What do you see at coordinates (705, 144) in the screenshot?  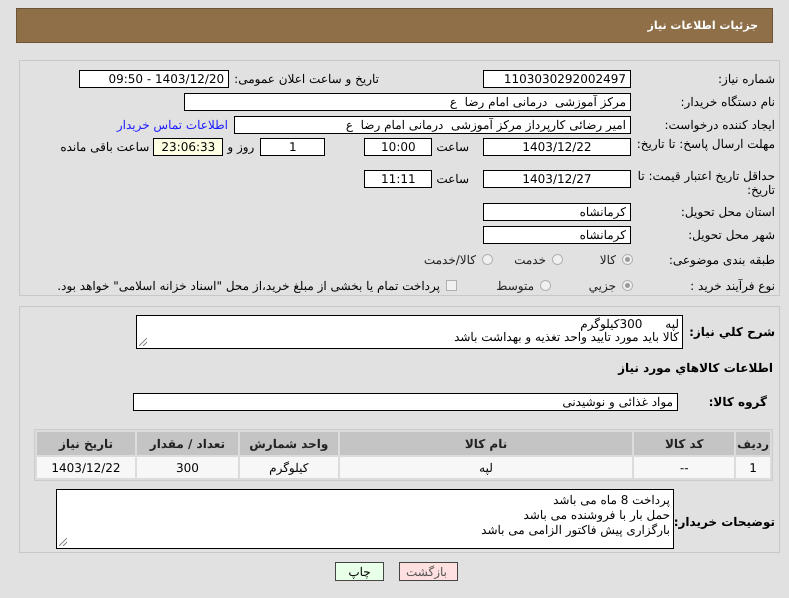 I see `field-label: مهلت ارسال پاسخ: تا تاریخ:` at bounding box center [705, 144].